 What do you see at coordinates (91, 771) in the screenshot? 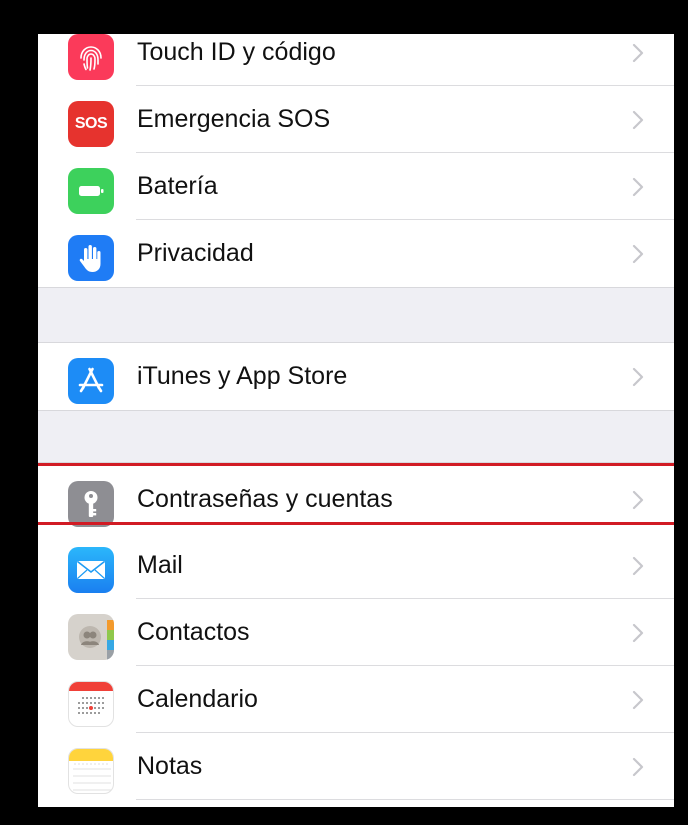
I see `notes-icon` at bounding box center [91, 771].